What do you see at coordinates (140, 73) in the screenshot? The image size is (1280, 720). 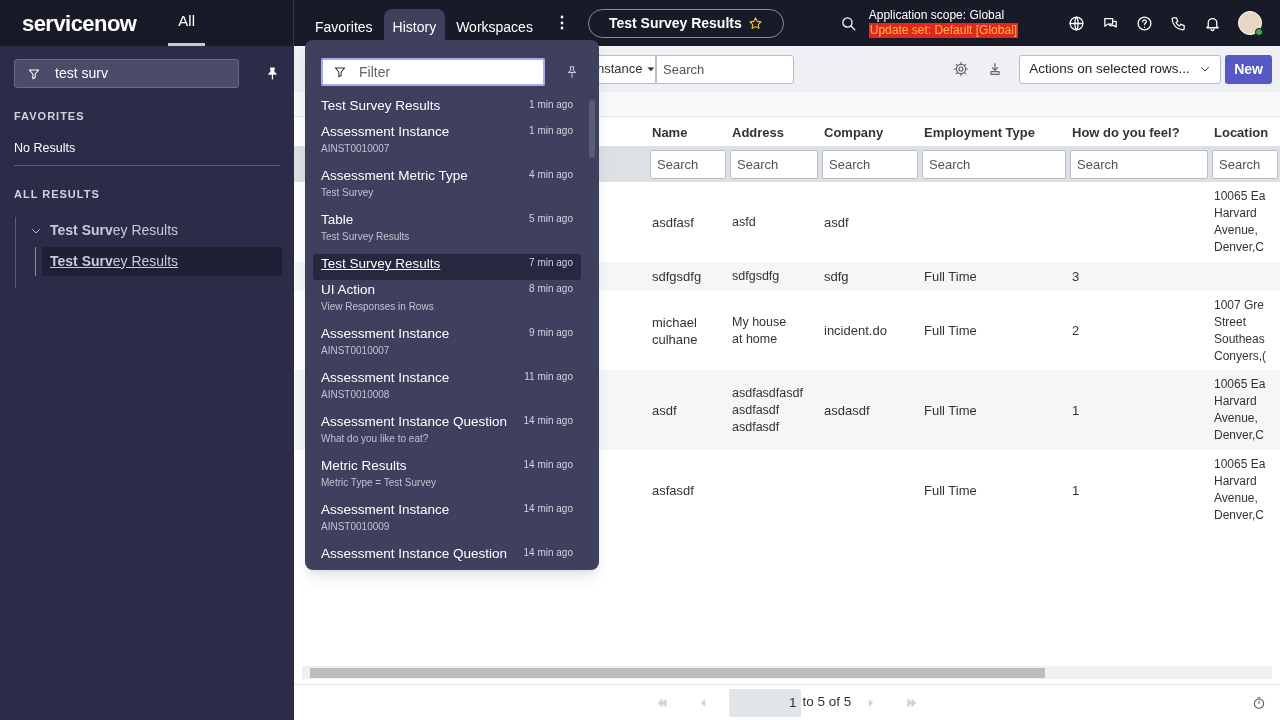 I see `filter-field: test surv` at bounding box center [140, 73].